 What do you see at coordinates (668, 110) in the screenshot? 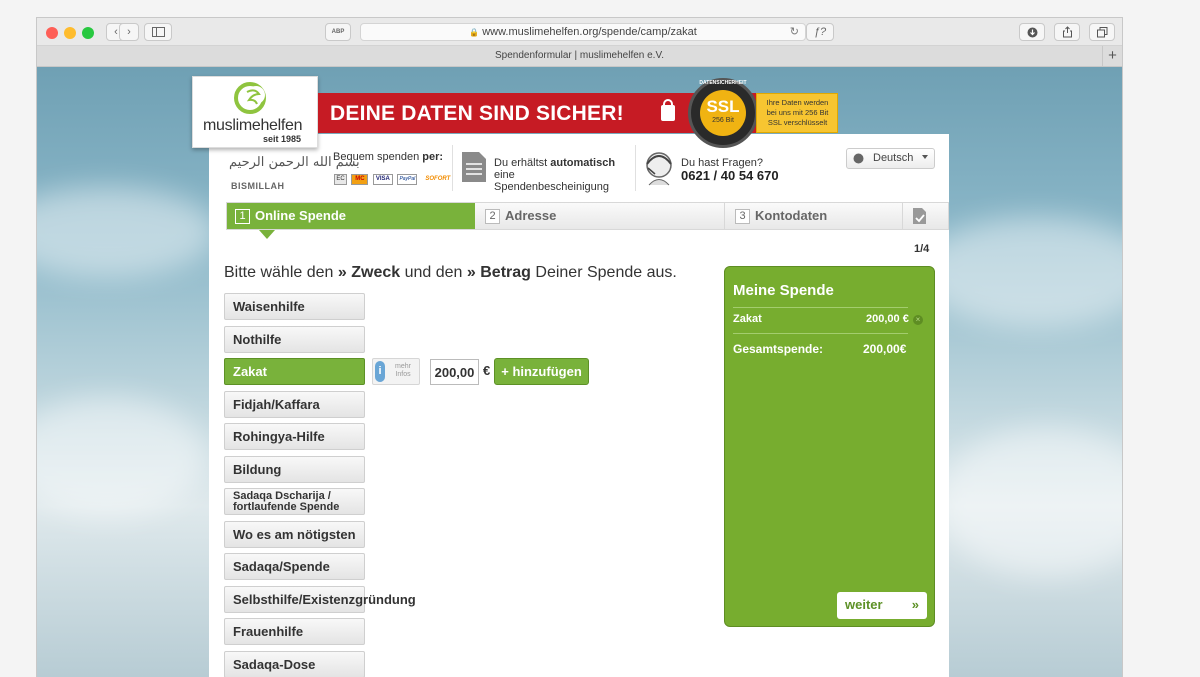
I see `padlock-icon` at bounding box center [668, 110].